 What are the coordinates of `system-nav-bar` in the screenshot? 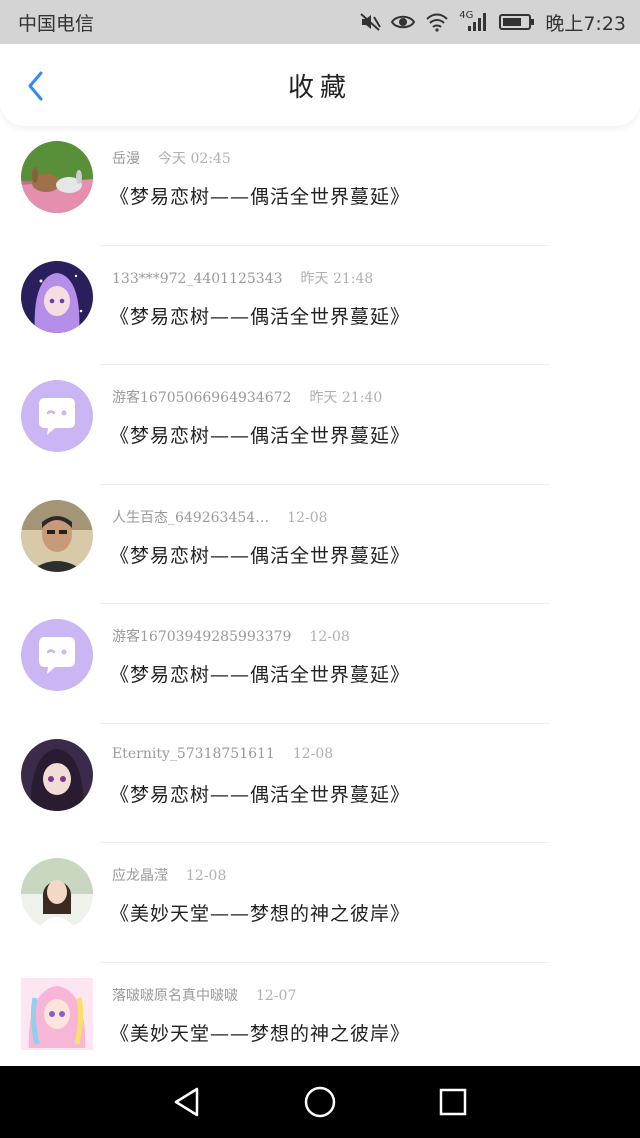 It's located at (320, 1102).